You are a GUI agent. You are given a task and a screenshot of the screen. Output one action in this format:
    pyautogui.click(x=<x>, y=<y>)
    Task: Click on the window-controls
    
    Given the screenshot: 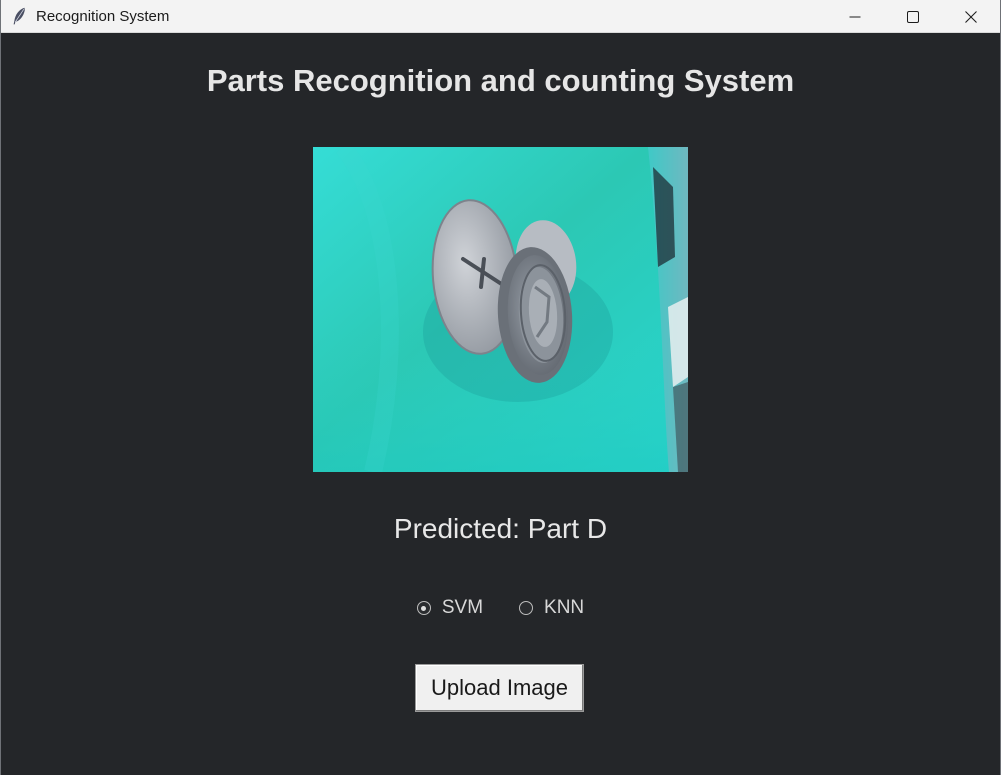 What is the action you would take?
    pyautogui.click(x=913, y=16)
    